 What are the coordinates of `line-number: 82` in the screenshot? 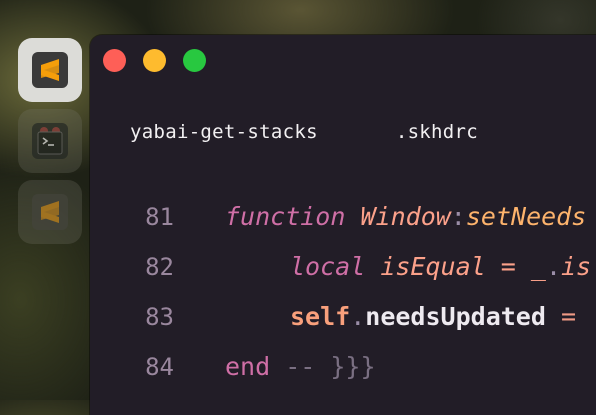 It's located at (159, 267).